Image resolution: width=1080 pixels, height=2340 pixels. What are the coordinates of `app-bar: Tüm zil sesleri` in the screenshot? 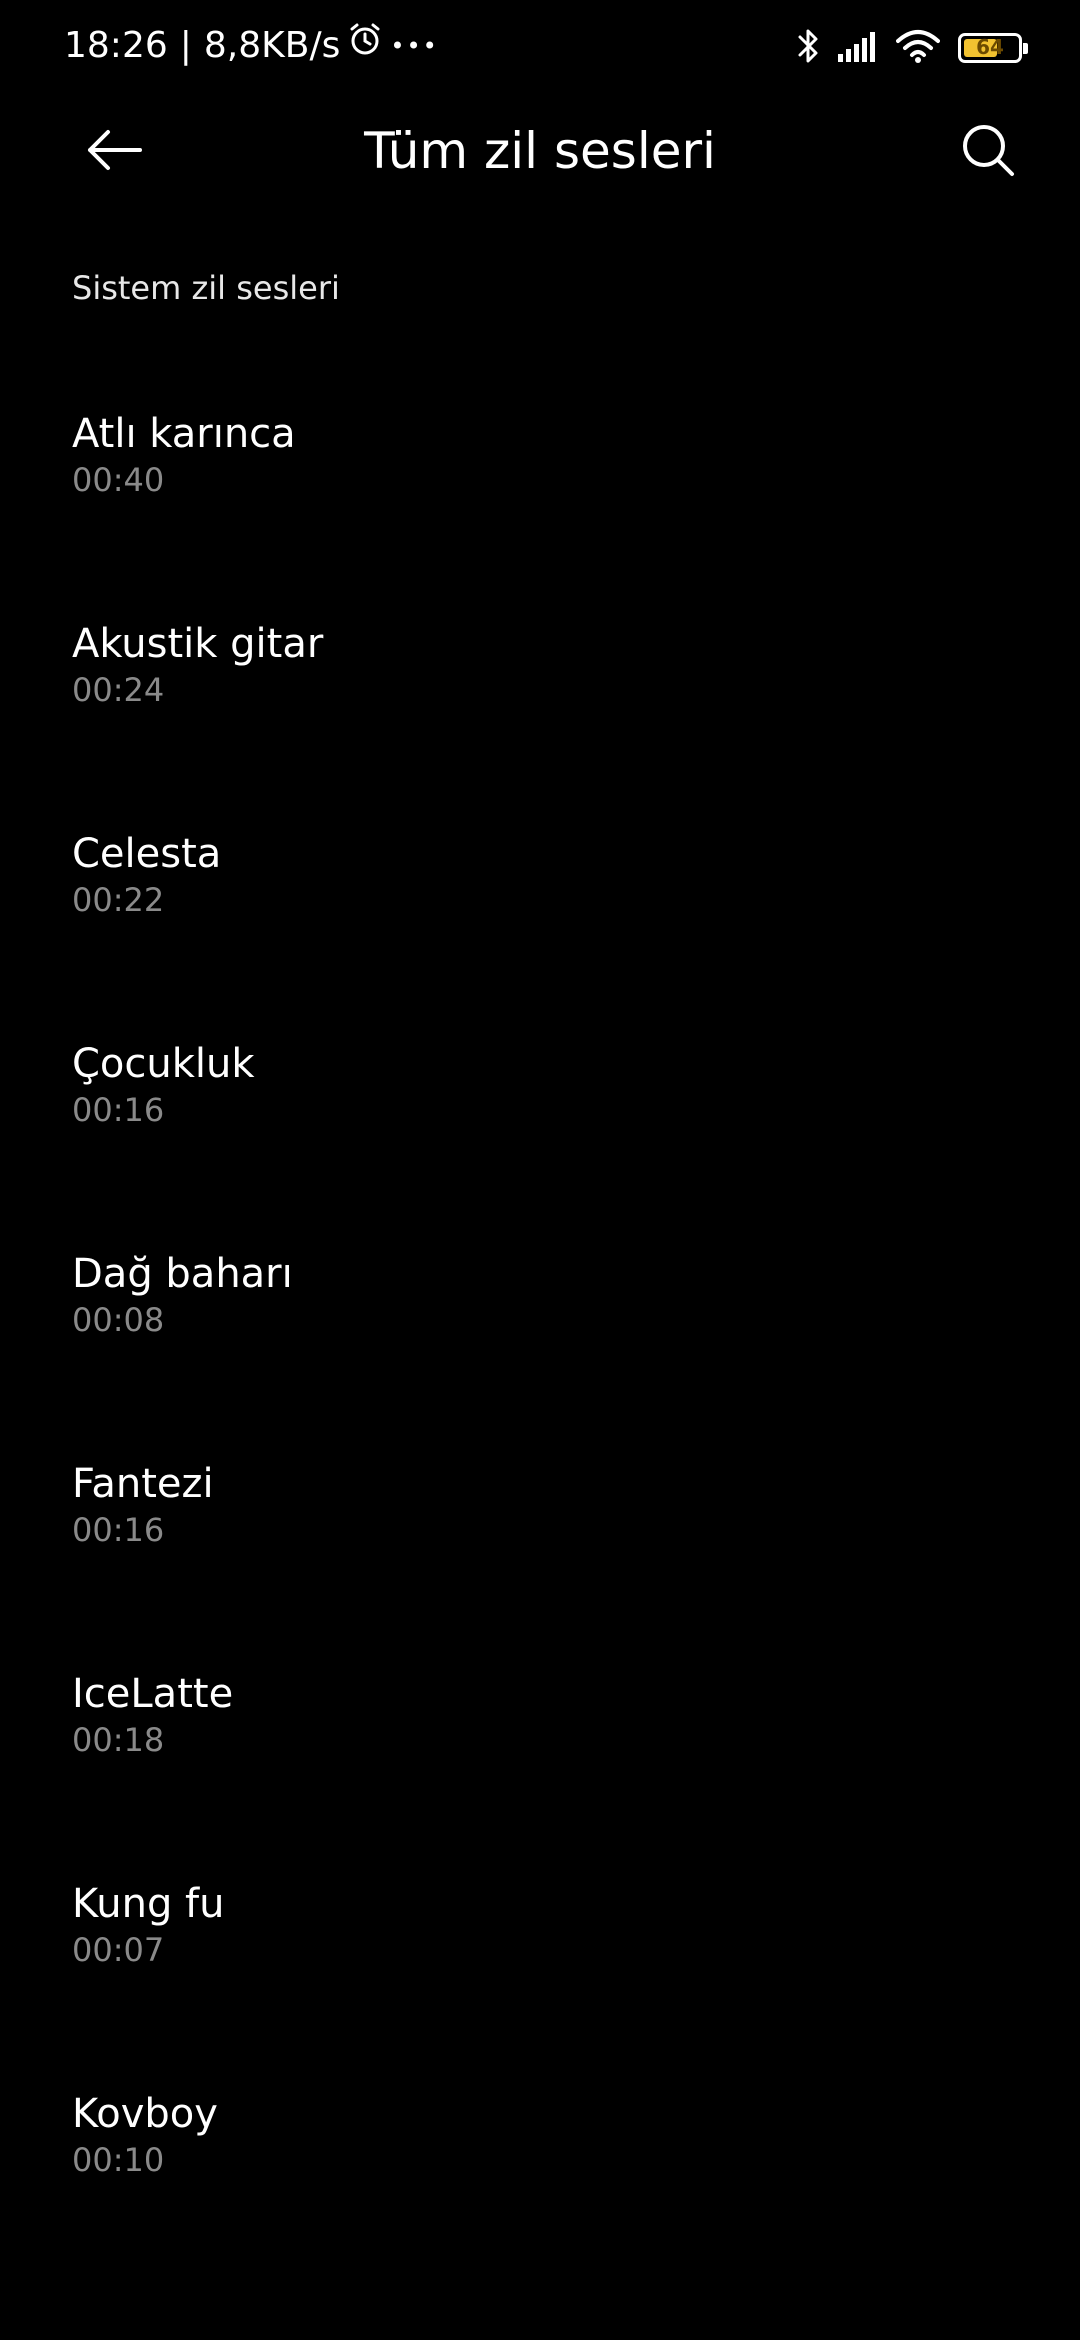 It's located at (540, 152).